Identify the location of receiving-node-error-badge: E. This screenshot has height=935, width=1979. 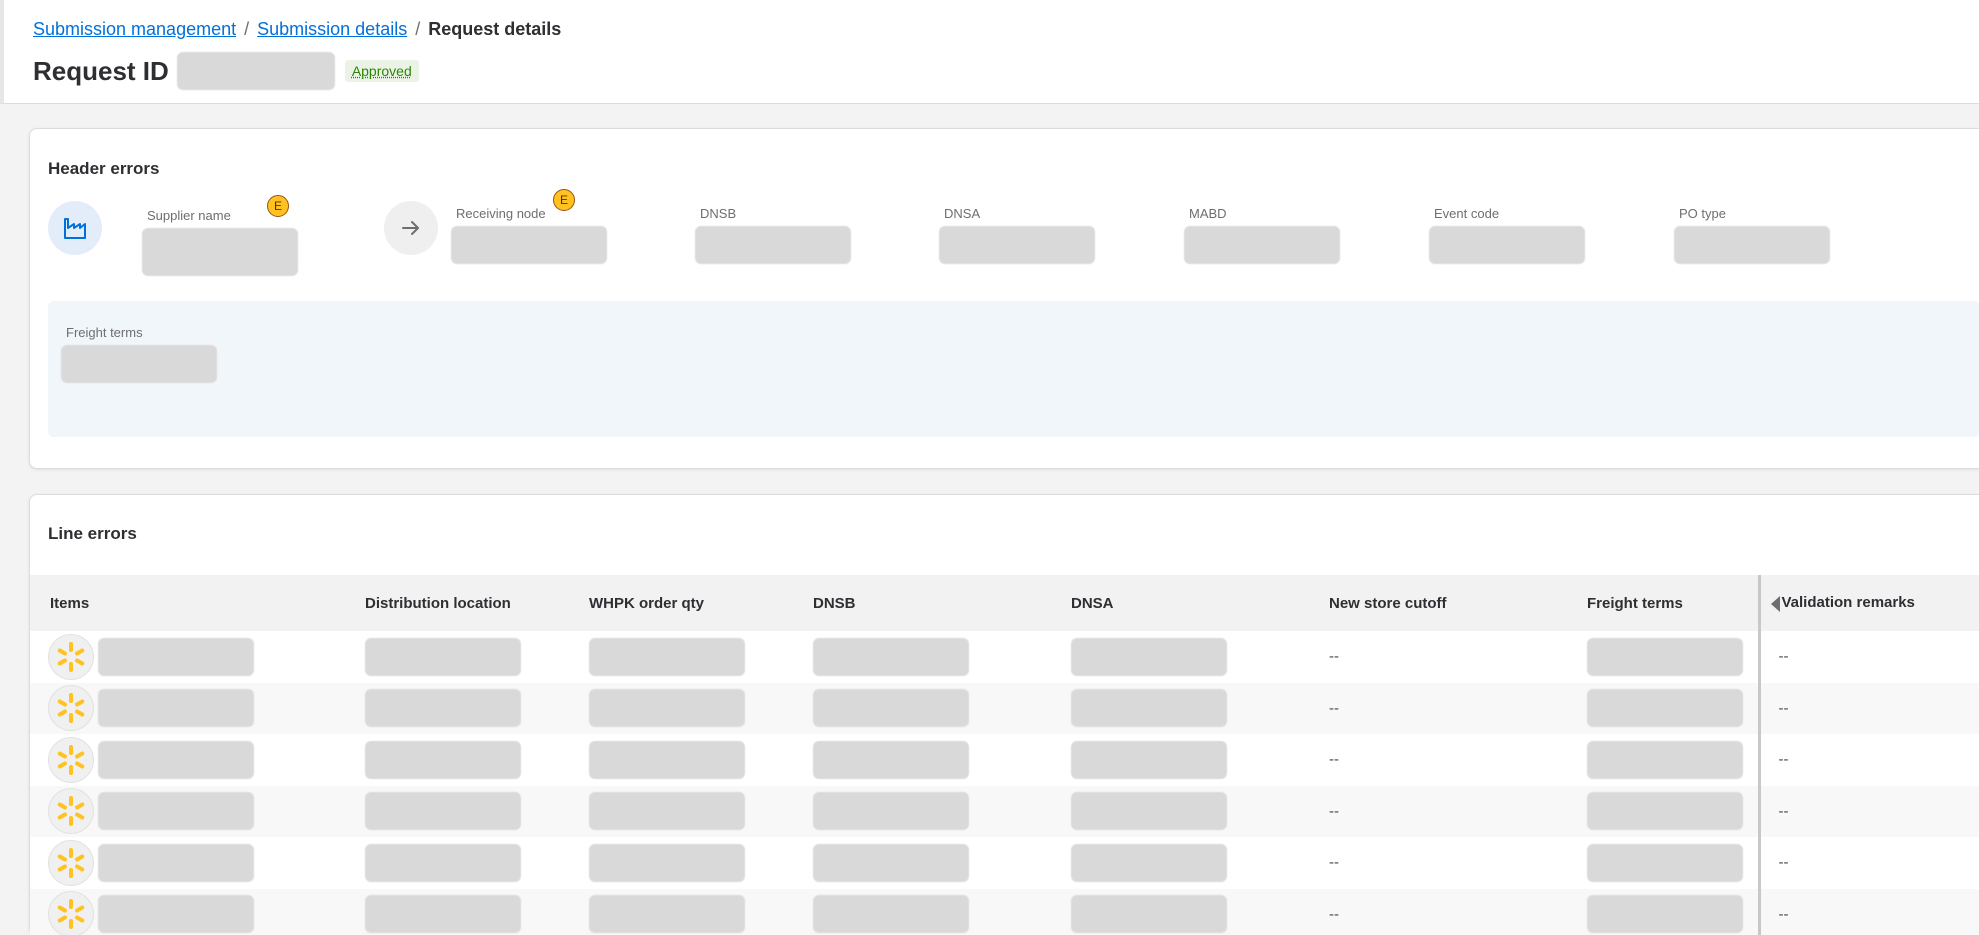
(564, 200).